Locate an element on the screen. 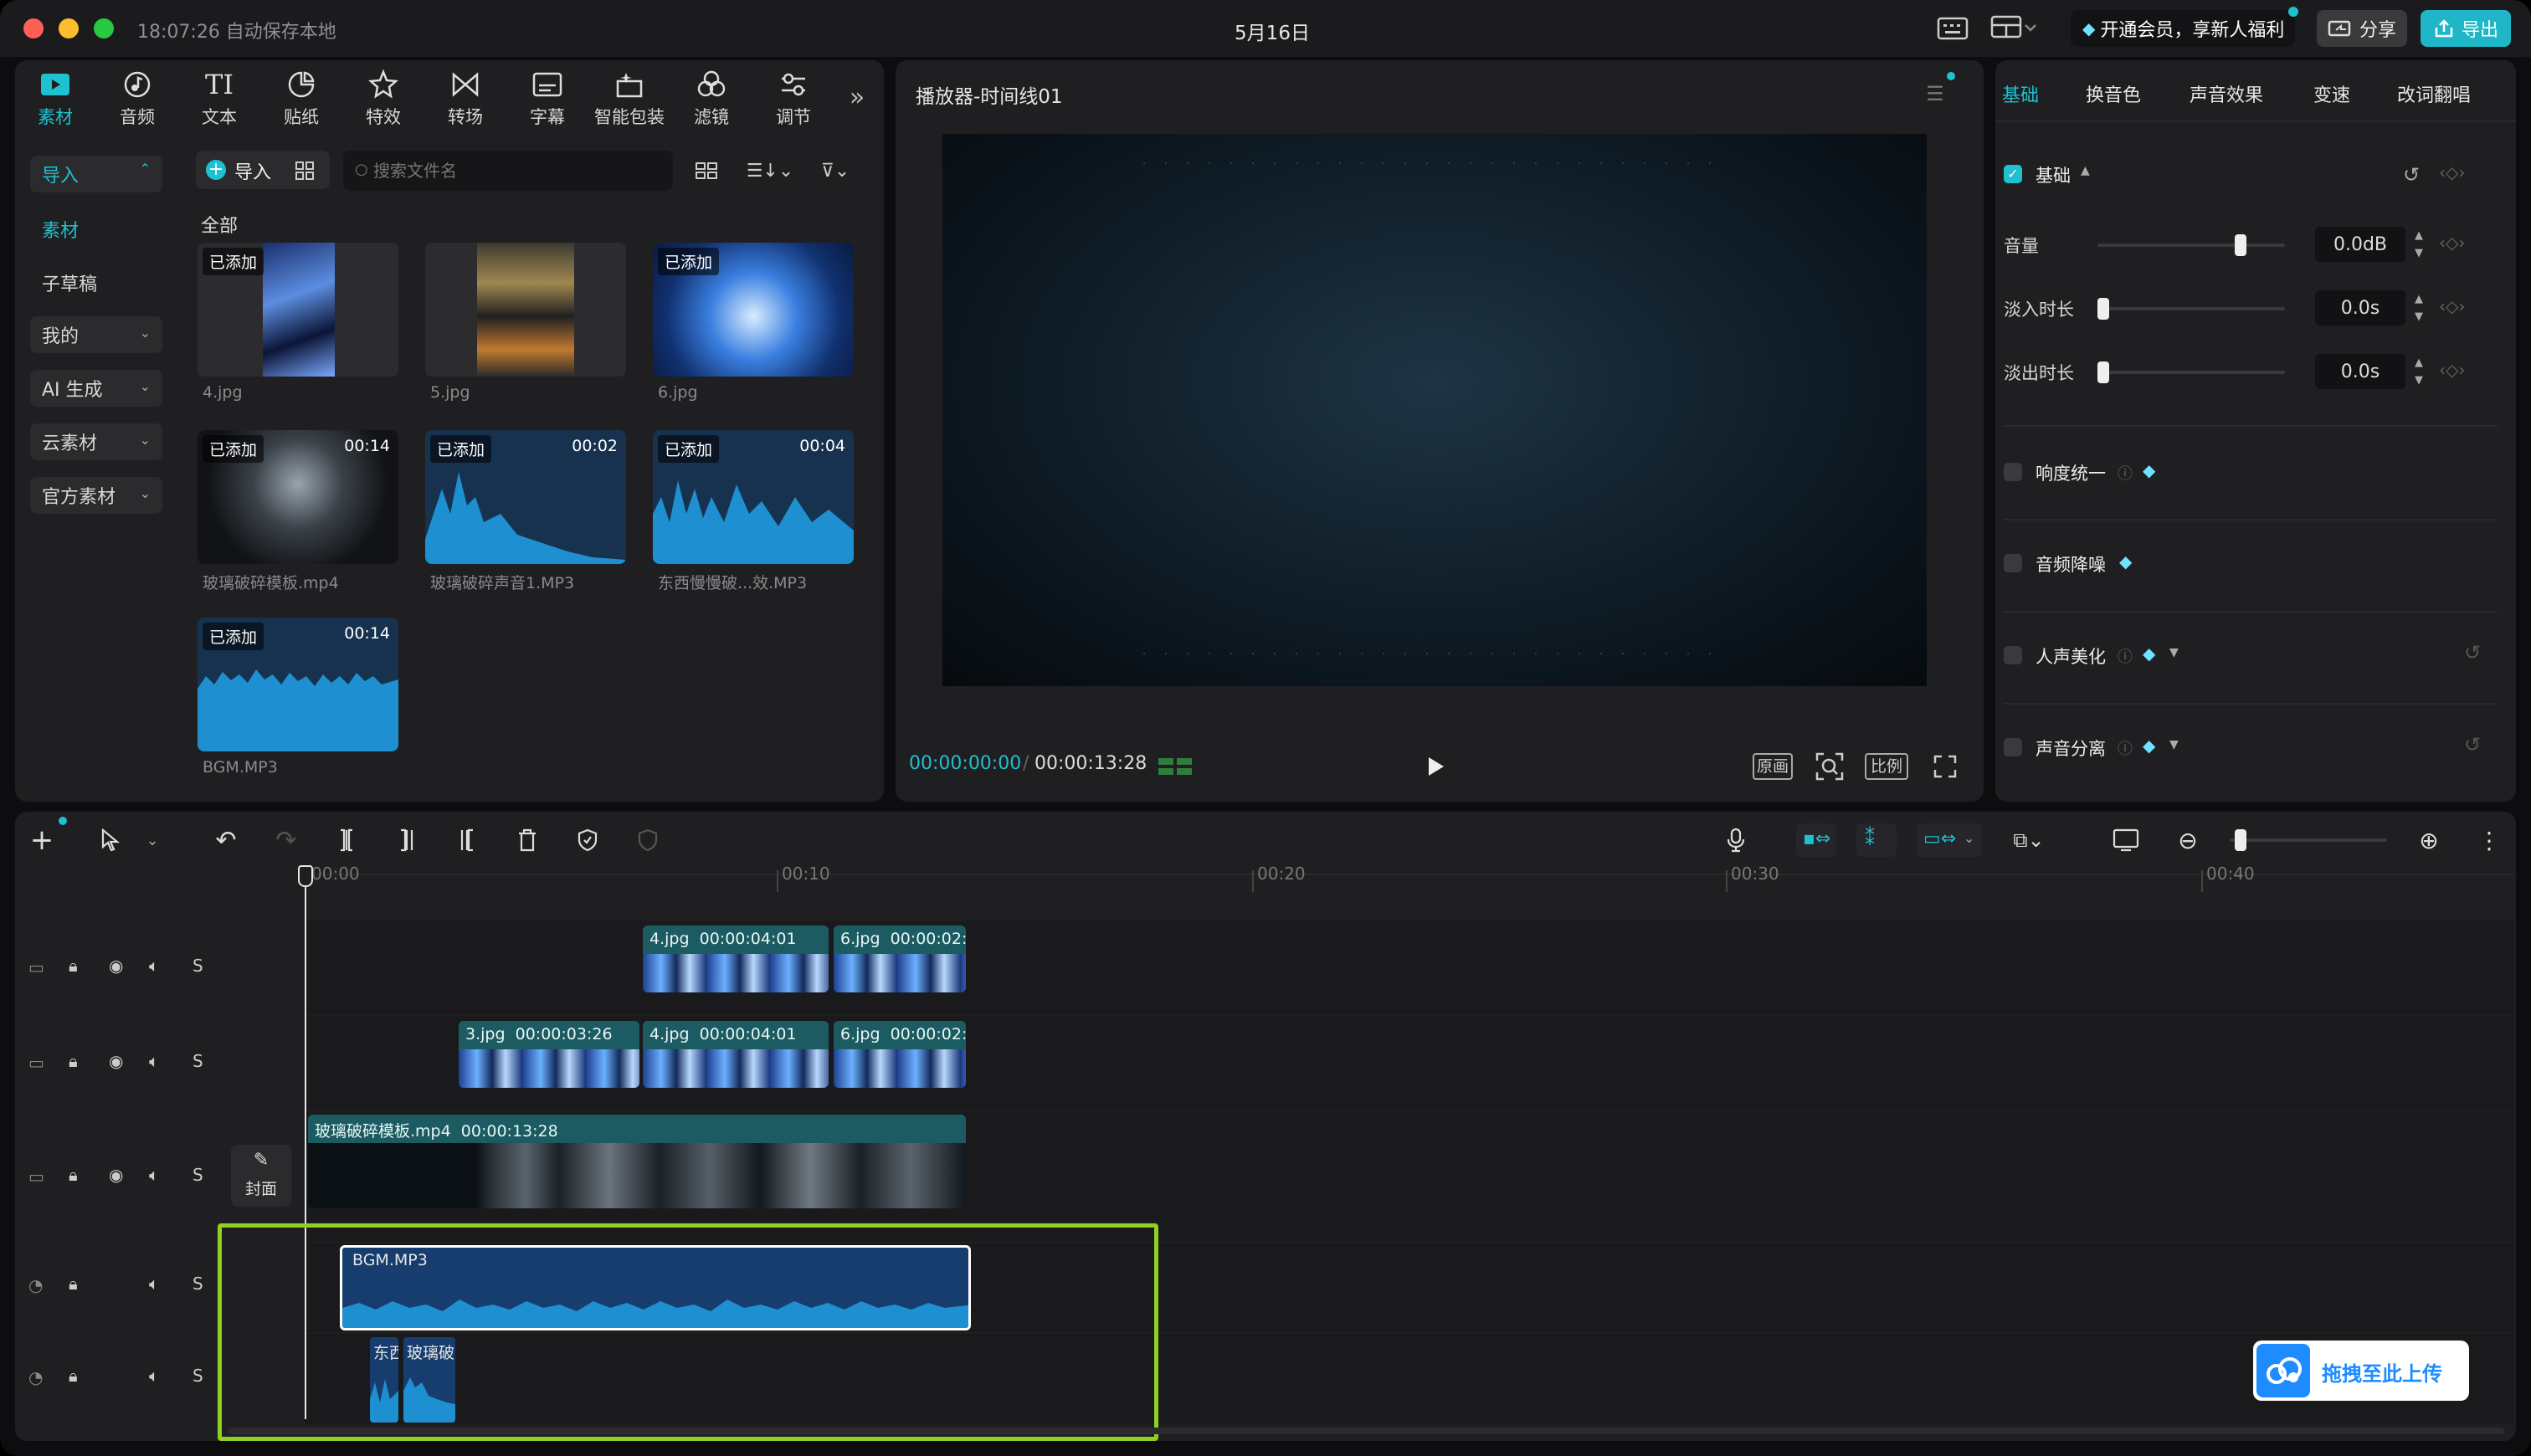 Image resolution: width=2531 pixels, height=1456 pixels. toolbar-text: TI 文本 is located at coordinates (219, 97).